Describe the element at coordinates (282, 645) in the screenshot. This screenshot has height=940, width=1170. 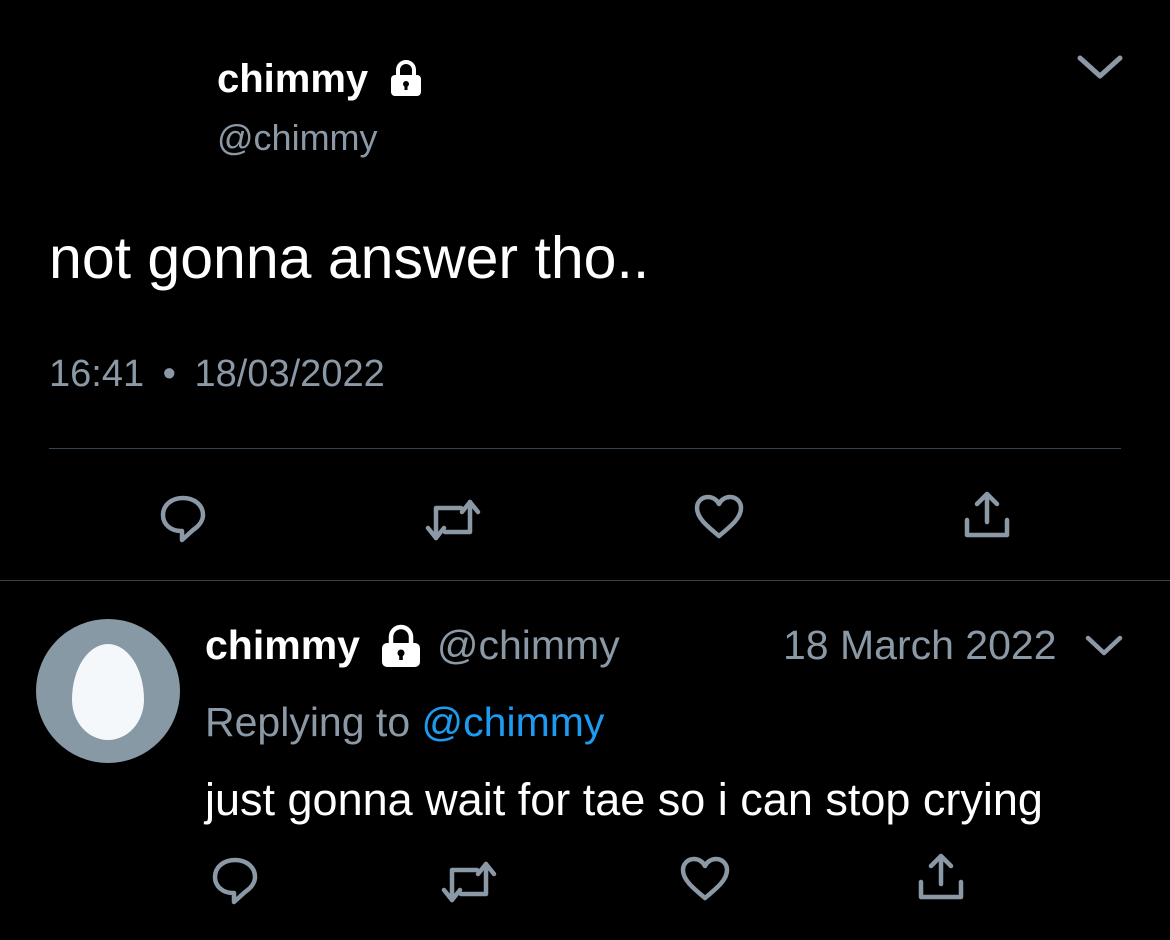
I see `reply-display-name: chimmy` at that location.